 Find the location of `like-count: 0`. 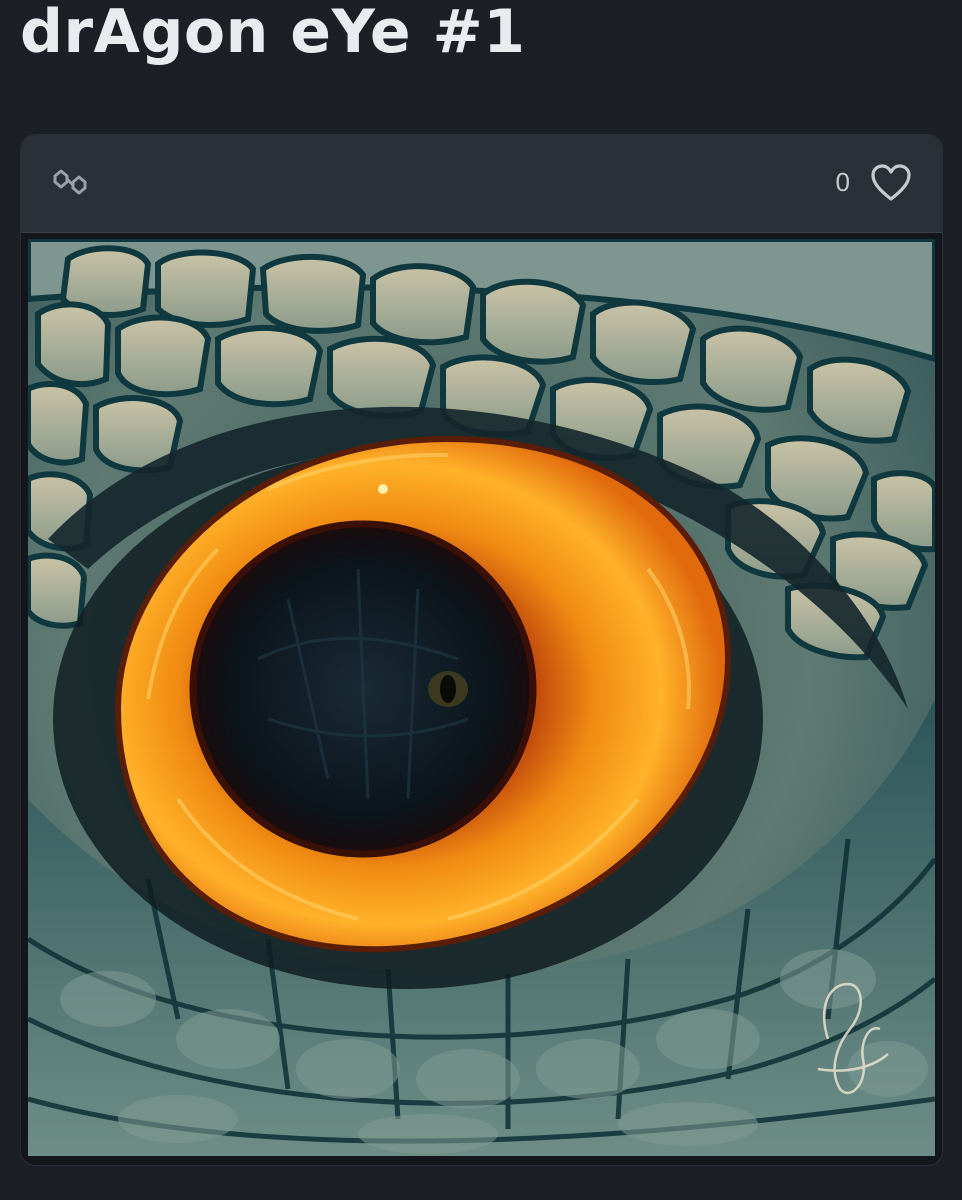

like-count: 0 is located at coordinates (842, 182).